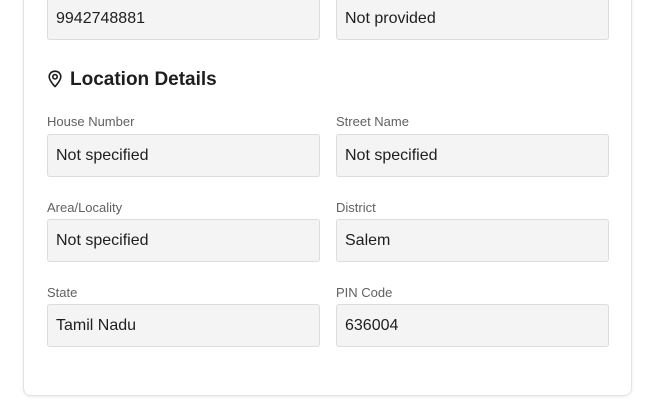 Image resolution: width=658 pixels, height=406 pixels. Describe the element at coordinates (55, 79) in the screenshot. I see `map-pin-icon` at that location.